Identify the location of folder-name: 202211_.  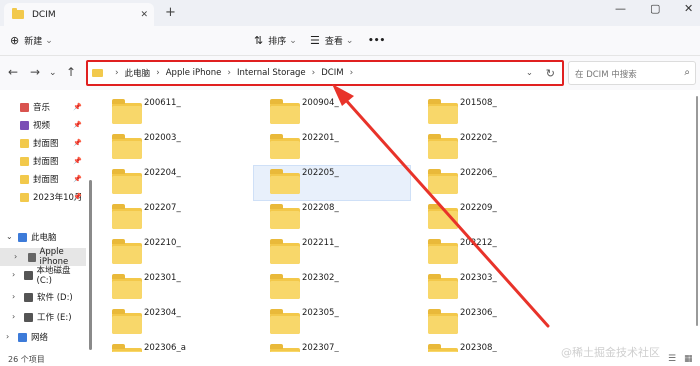
(320, 243).